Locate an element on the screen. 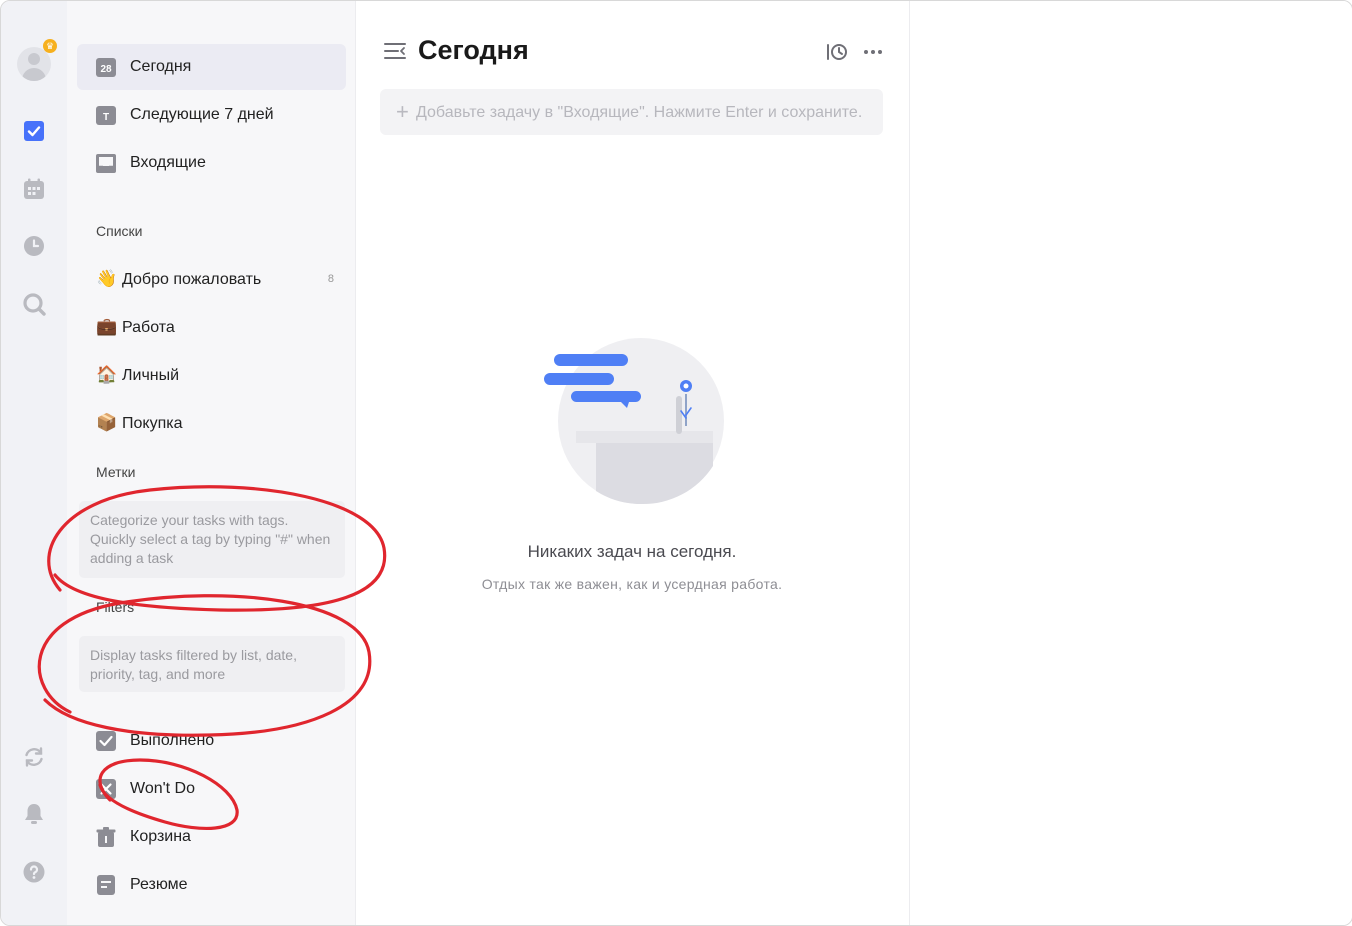 The width and height of the screenshot is (1352, 926). page-title: Сегодня is located at coordinates (473, 50).